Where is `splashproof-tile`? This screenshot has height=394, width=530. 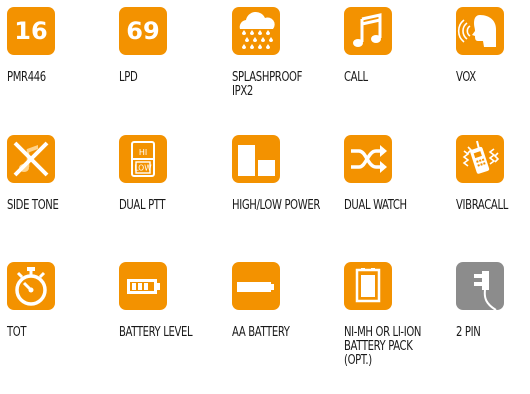
splashproof-tile is located at coordinates (256, 31).